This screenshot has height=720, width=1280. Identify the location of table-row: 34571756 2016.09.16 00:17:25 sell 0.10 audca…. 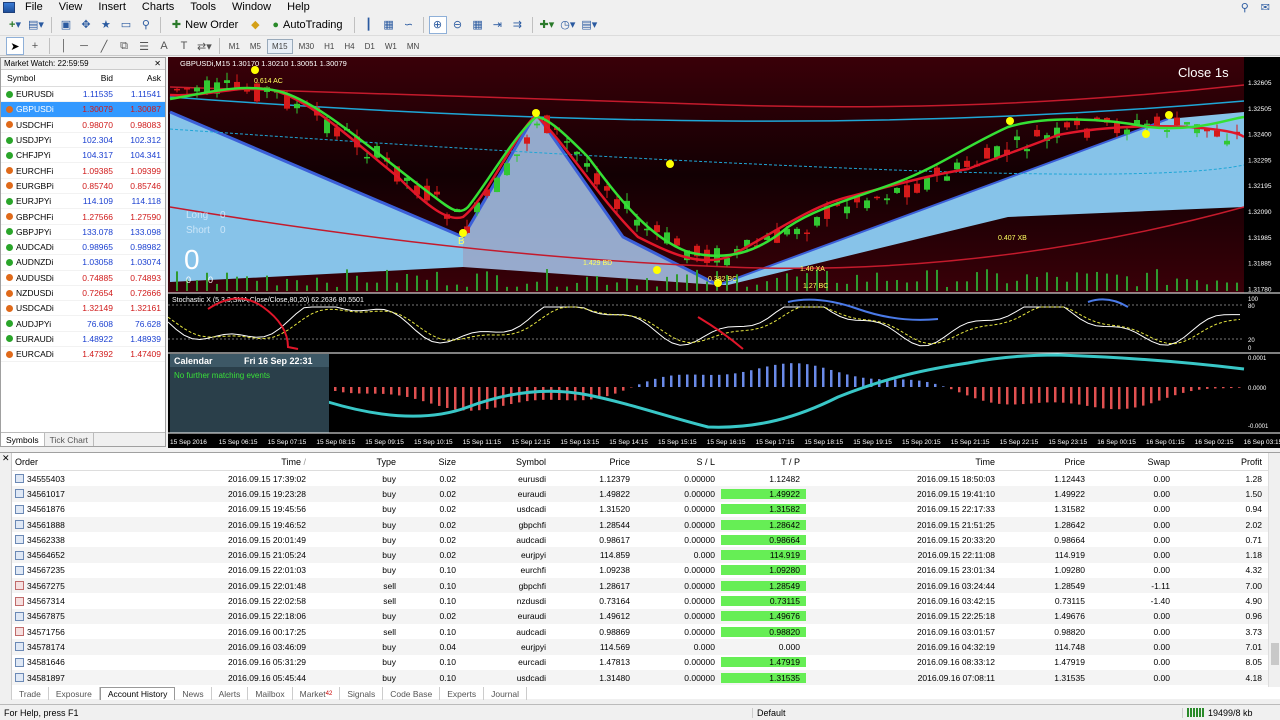
(640, 631).